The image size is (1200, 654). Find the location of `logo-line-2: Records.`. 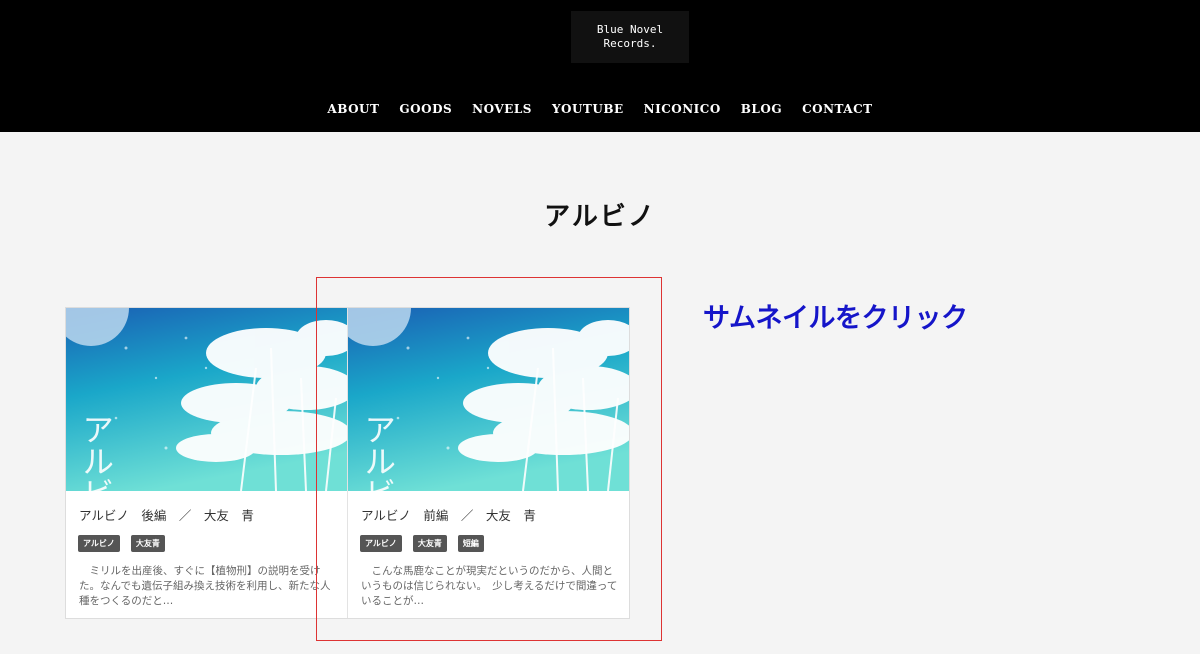

logo-line-2: Records. is located at coordinates (630, 43).